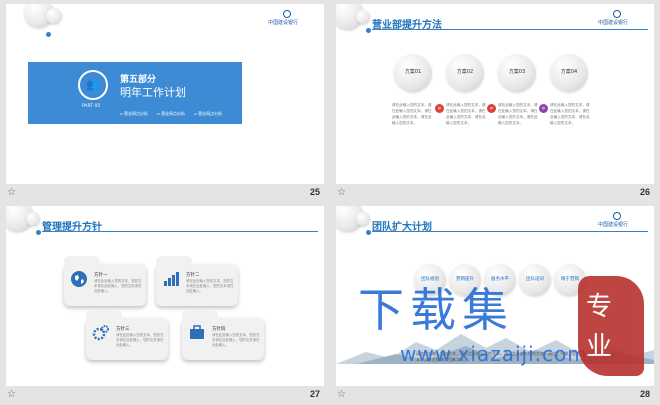  Describe the element at coordinates (79, 279) in the screenshot. I see `globe-icon` at that location.